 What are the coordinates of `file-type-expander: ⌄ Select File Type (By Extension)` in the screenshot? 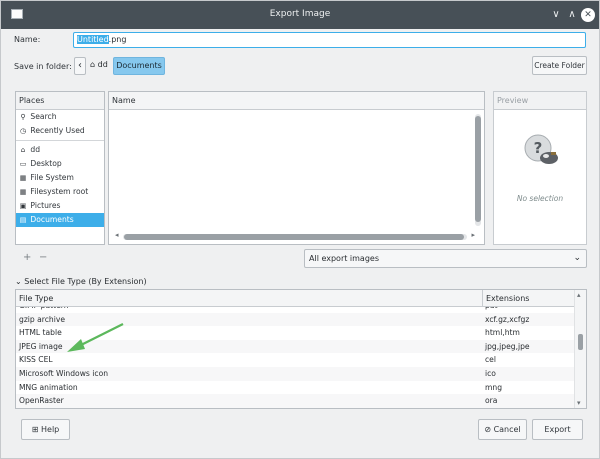 It's located at (81, 281).